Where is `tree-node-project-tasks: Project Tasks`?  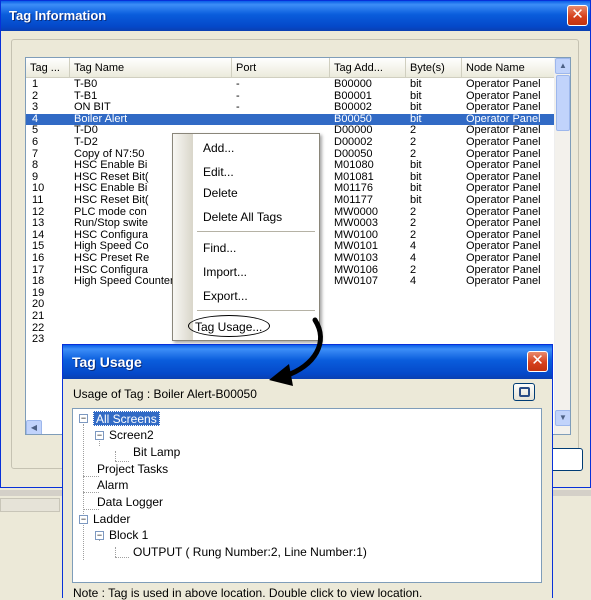 tree-node-project-tasks: Project Tasks is located at coordinates (132, 469).